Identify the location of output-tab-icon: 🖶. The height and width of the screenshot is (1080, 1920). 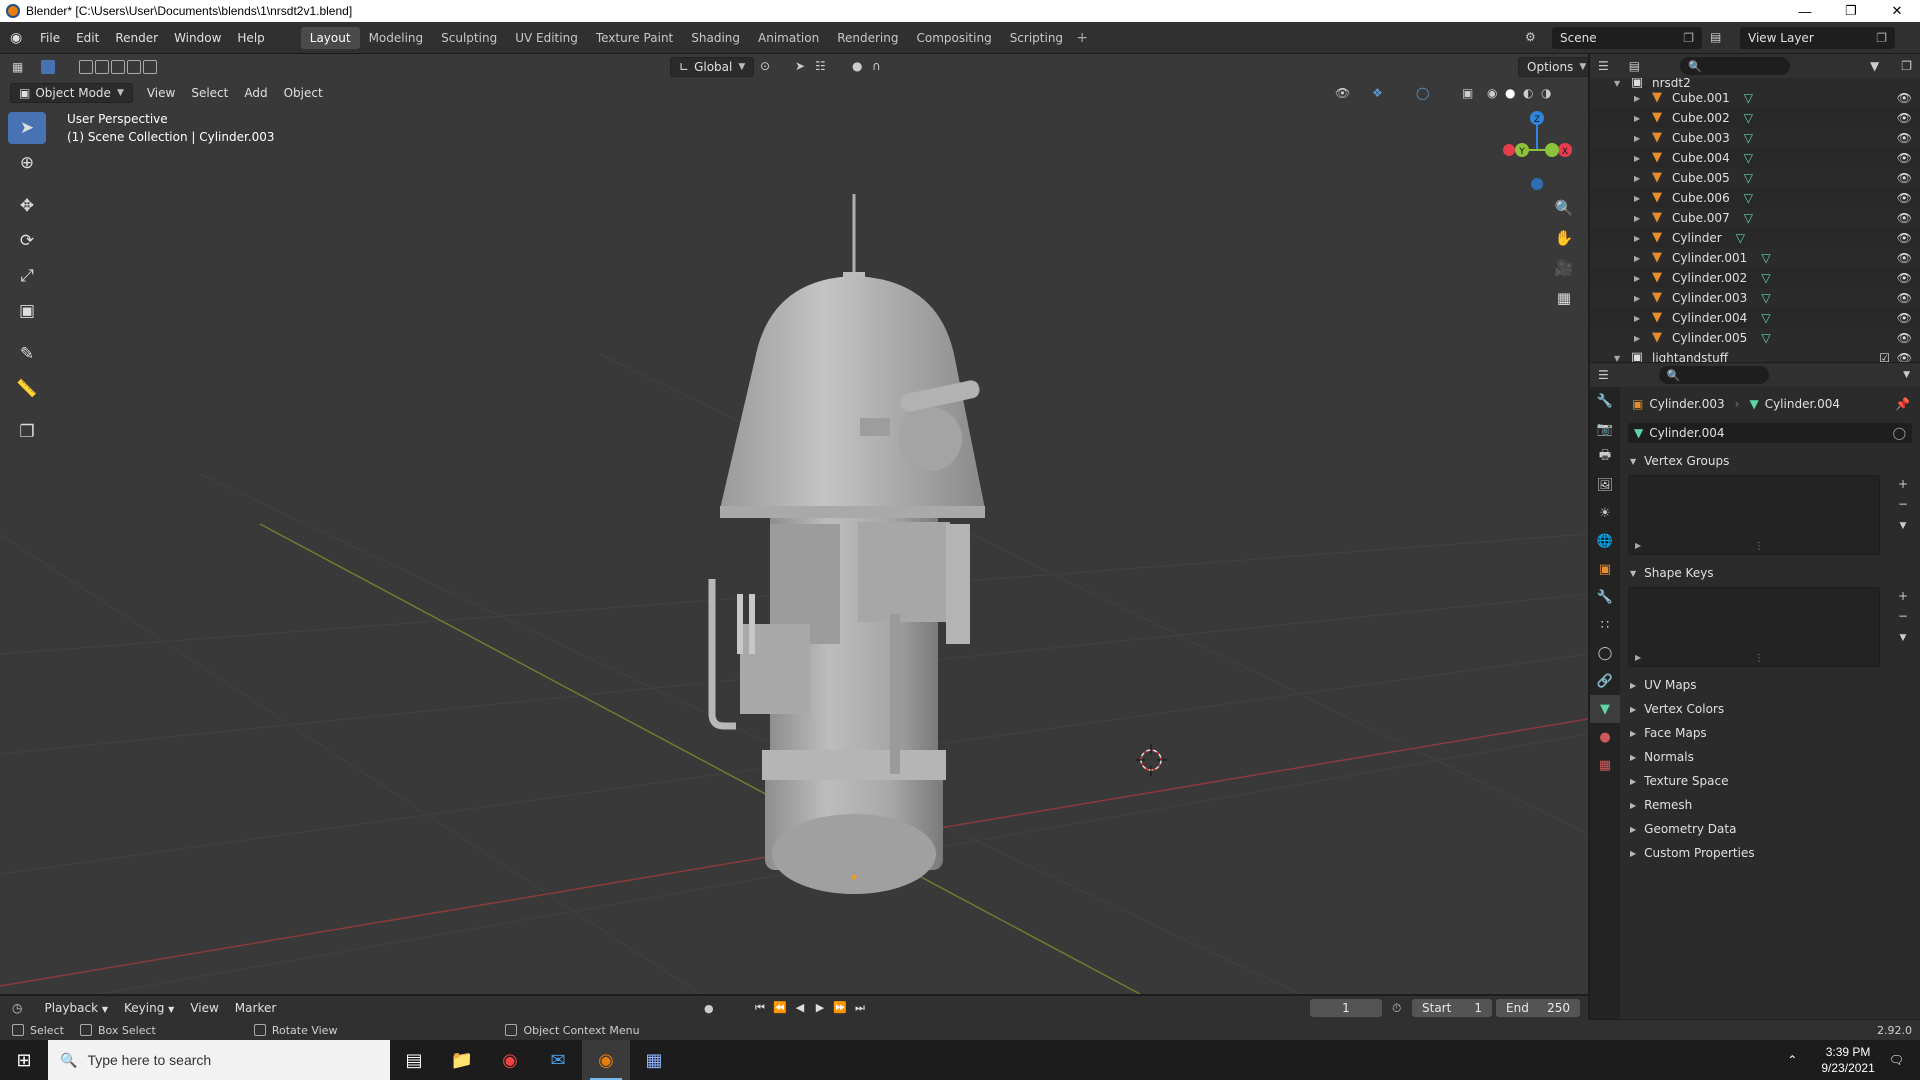
(1605, 457).